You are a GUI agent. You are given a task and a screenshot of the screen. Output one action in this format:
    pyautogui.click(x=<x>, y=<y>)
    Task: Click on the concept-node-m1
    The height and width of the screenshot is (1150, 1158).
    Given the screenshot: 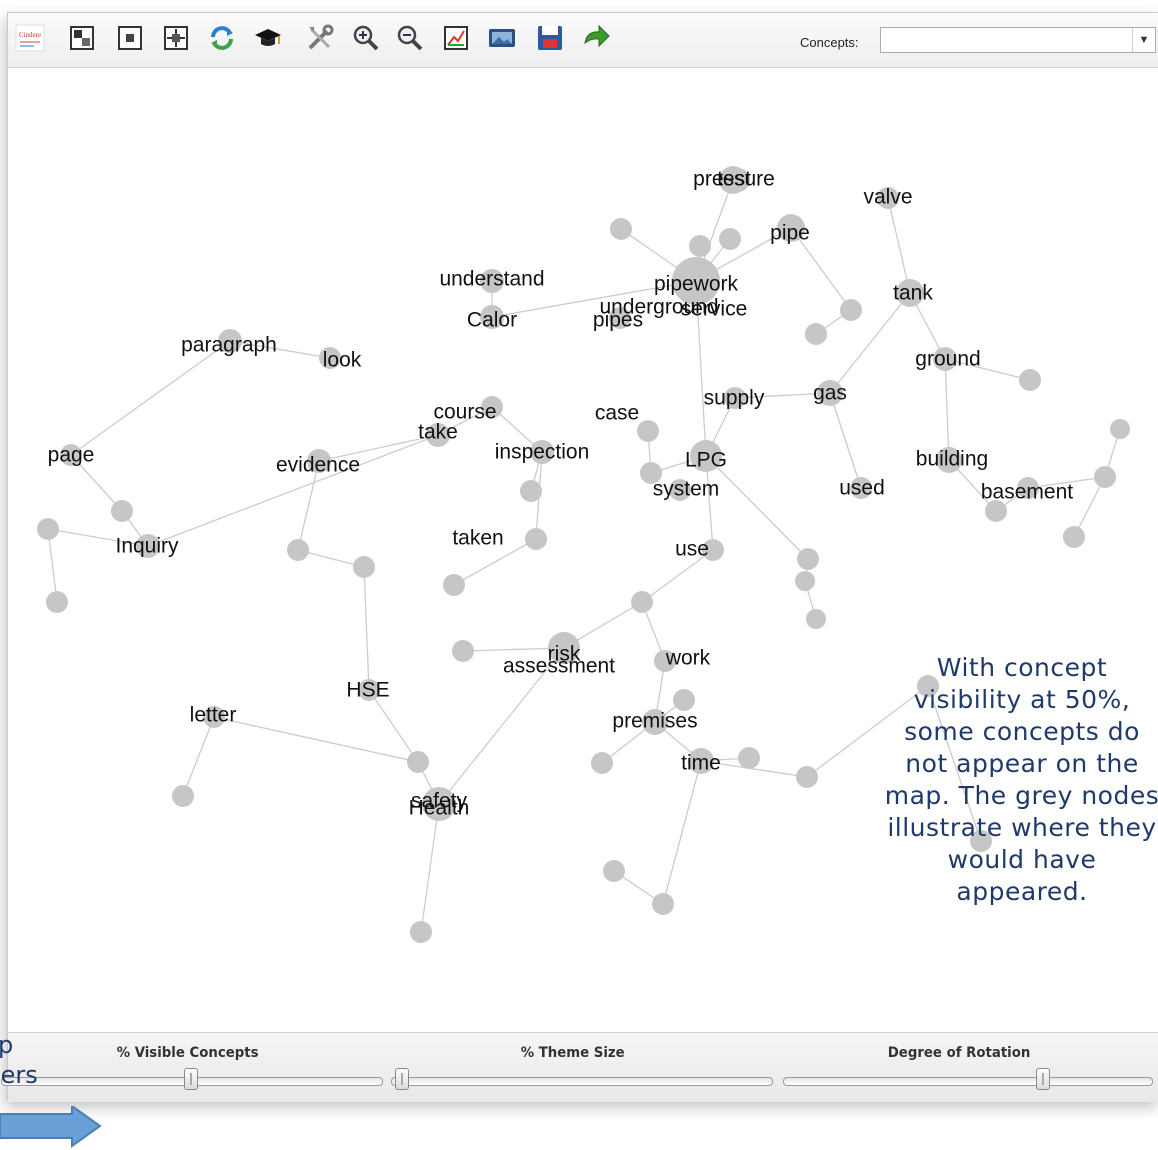 What is the action you would take?
    pyautogui.click(x=851, y=310)
    